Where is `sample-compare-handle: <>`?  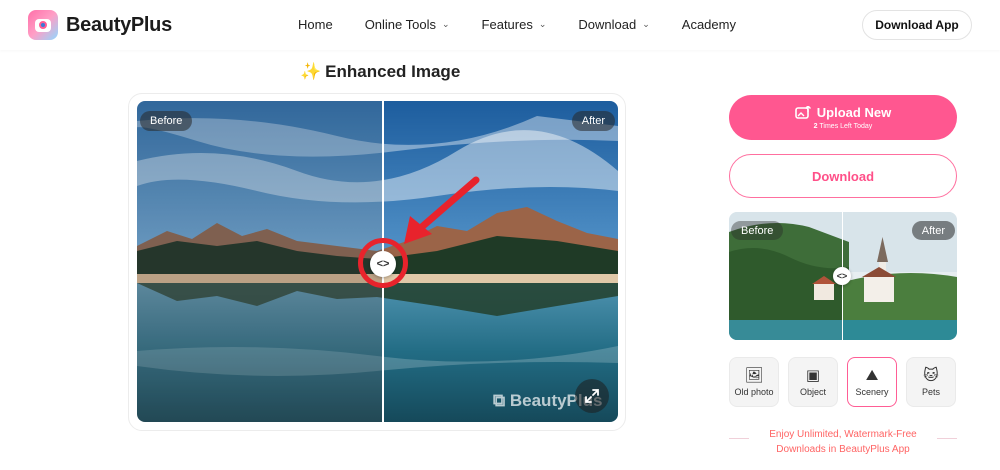
sample-compare-handle: <> is located at coordinates (842, 276).